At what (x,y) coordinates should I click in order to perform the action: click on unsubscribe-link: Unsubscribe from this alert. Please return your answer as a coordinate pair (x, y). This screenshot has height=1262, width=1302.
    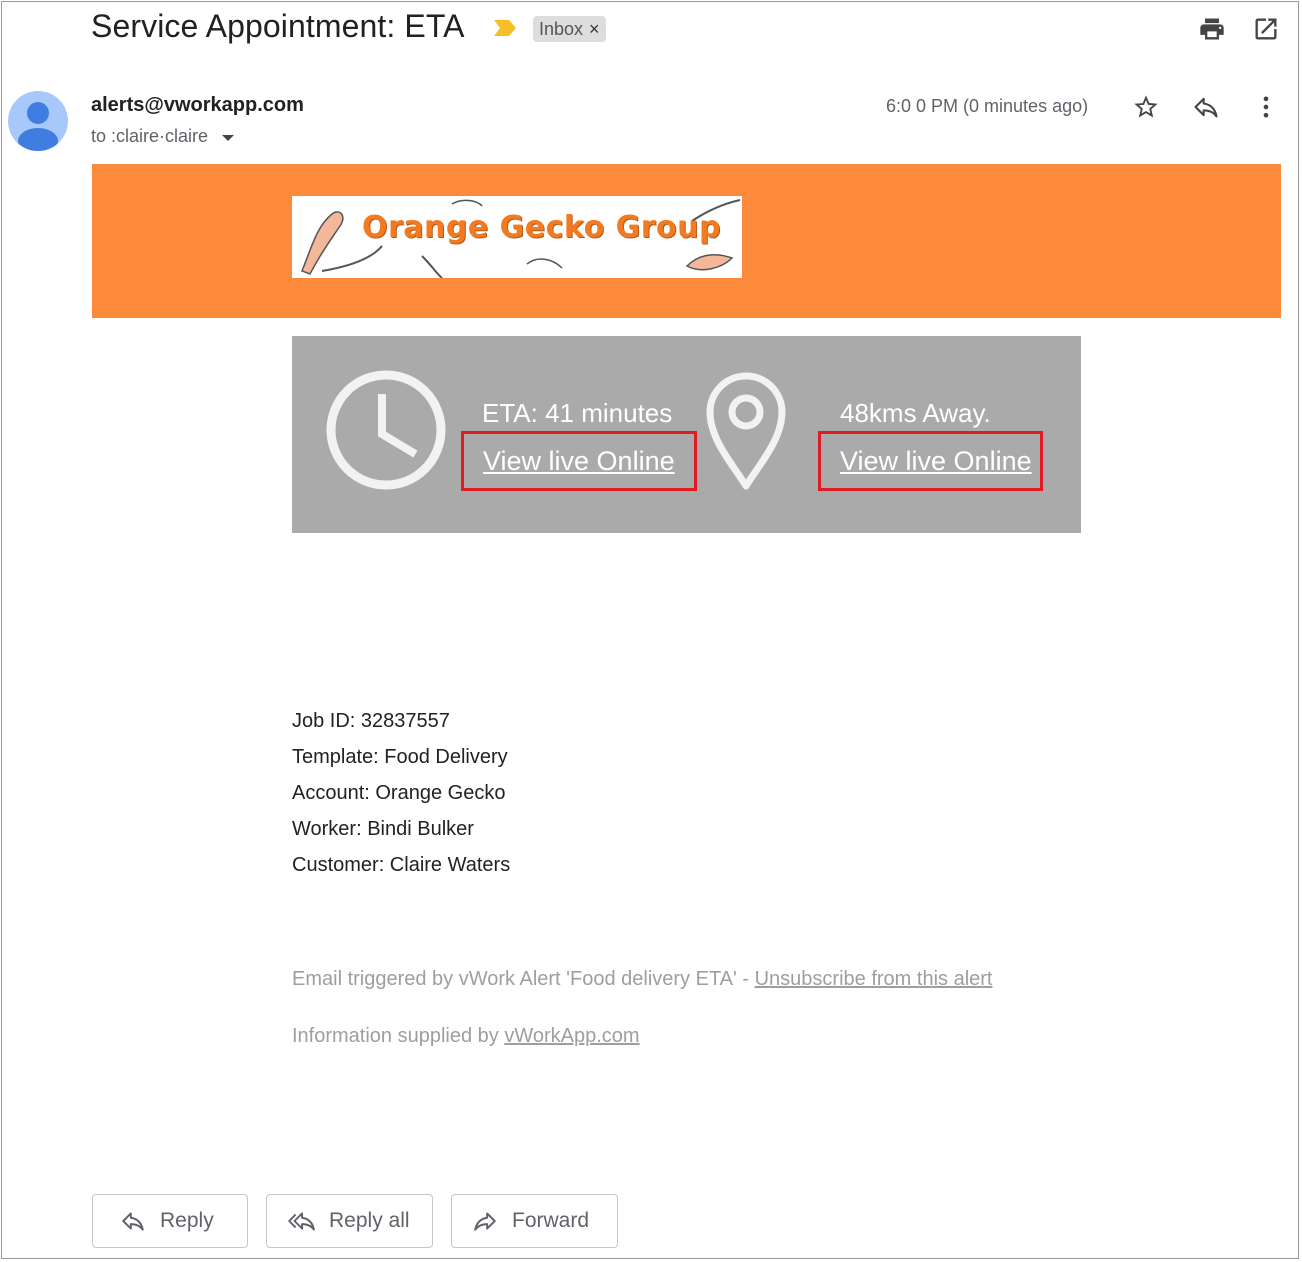
    Looking at the image, I should click on (874, 979).